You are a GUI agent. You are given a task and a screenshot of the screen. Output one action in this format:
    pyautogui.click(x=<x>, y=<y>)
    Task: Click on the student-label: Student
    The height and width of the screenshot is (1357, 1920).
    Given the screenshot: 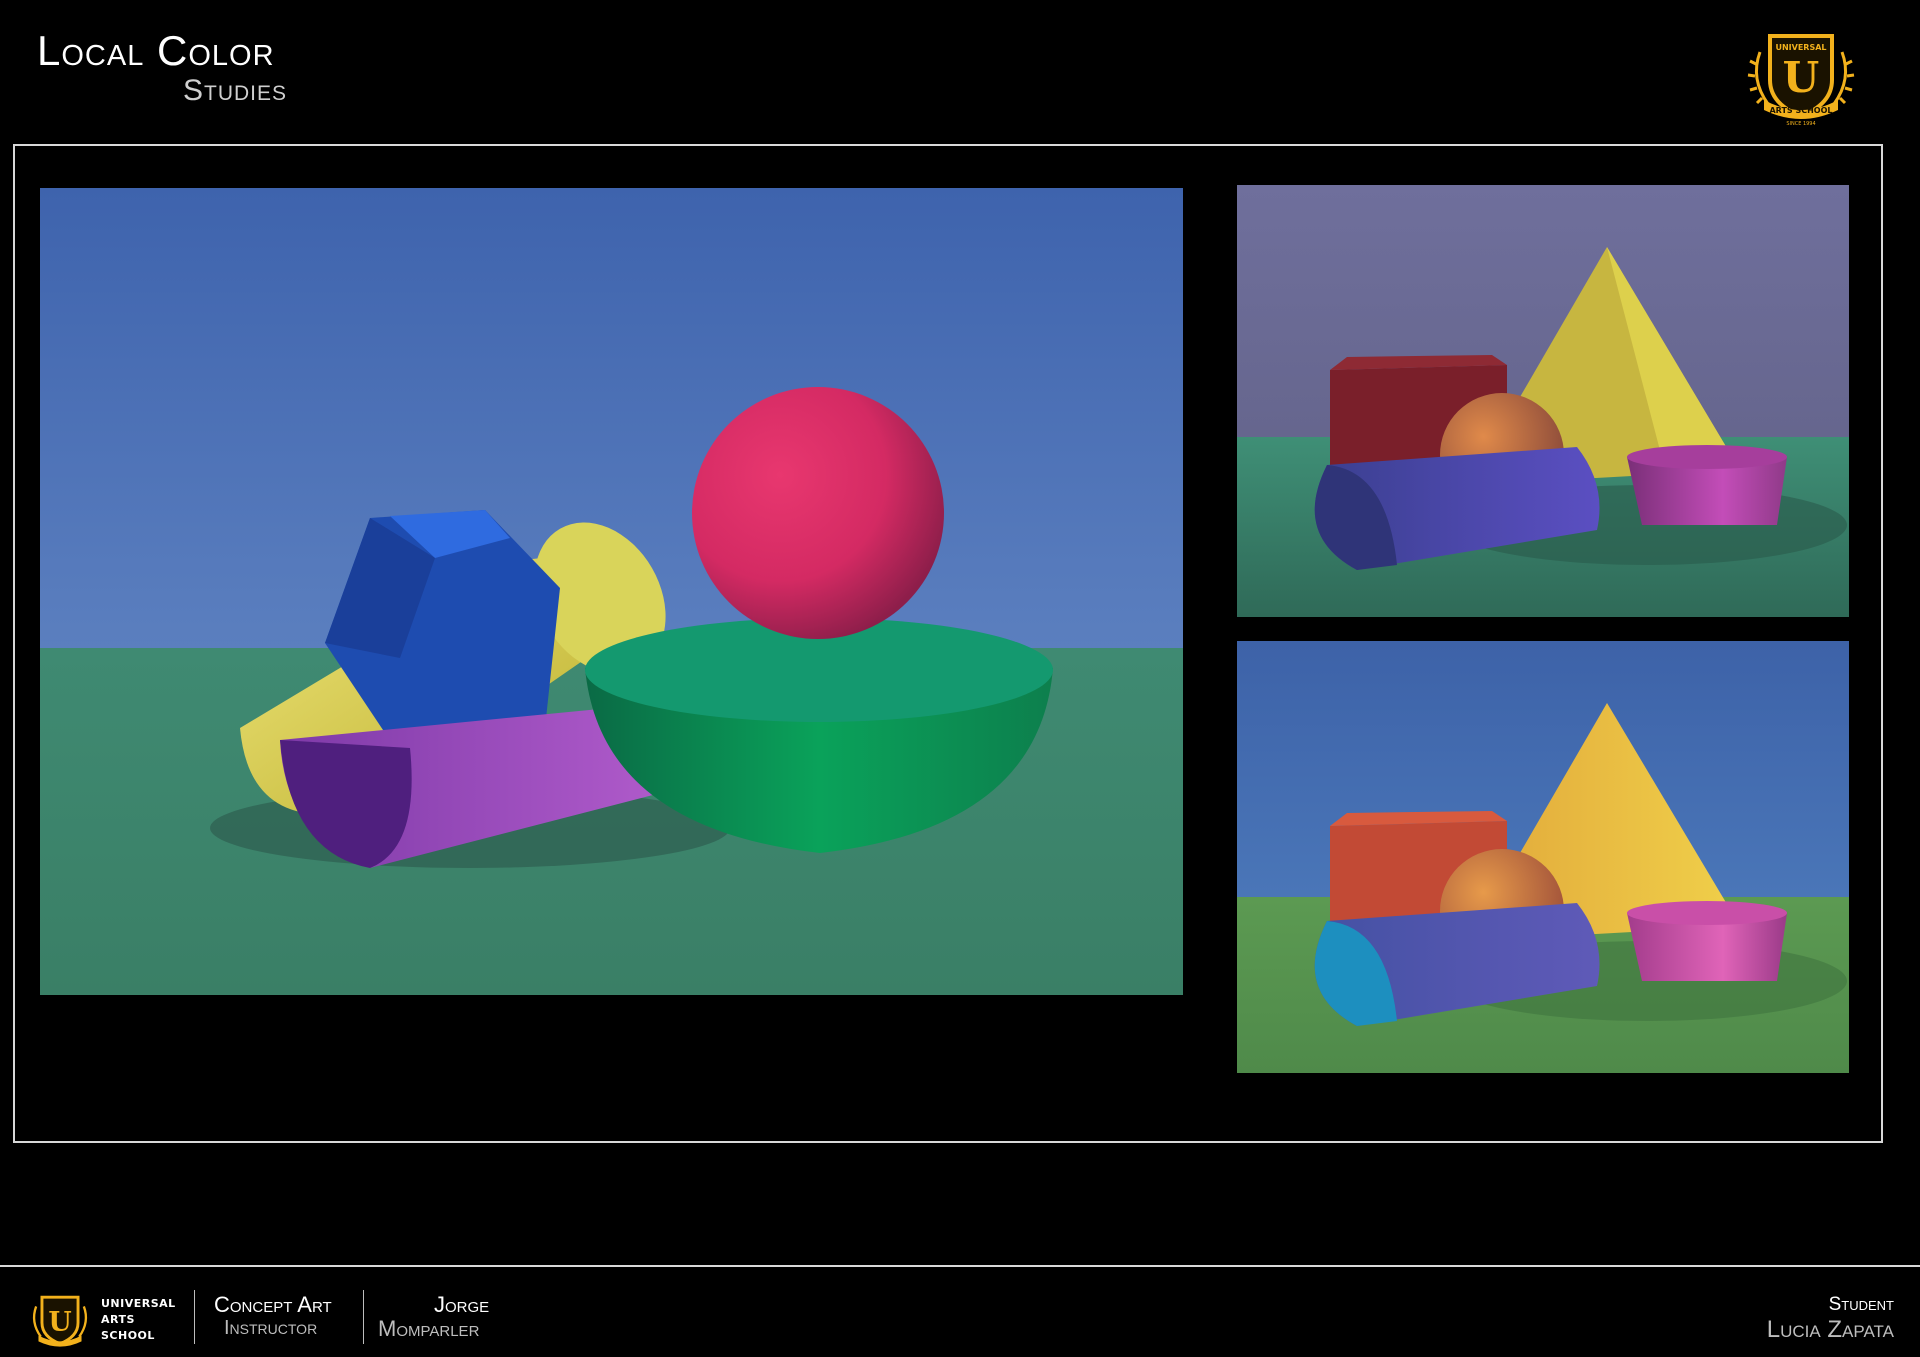 What is the action you would take?
    pyautogui.click(x=1861, y=1304)
    